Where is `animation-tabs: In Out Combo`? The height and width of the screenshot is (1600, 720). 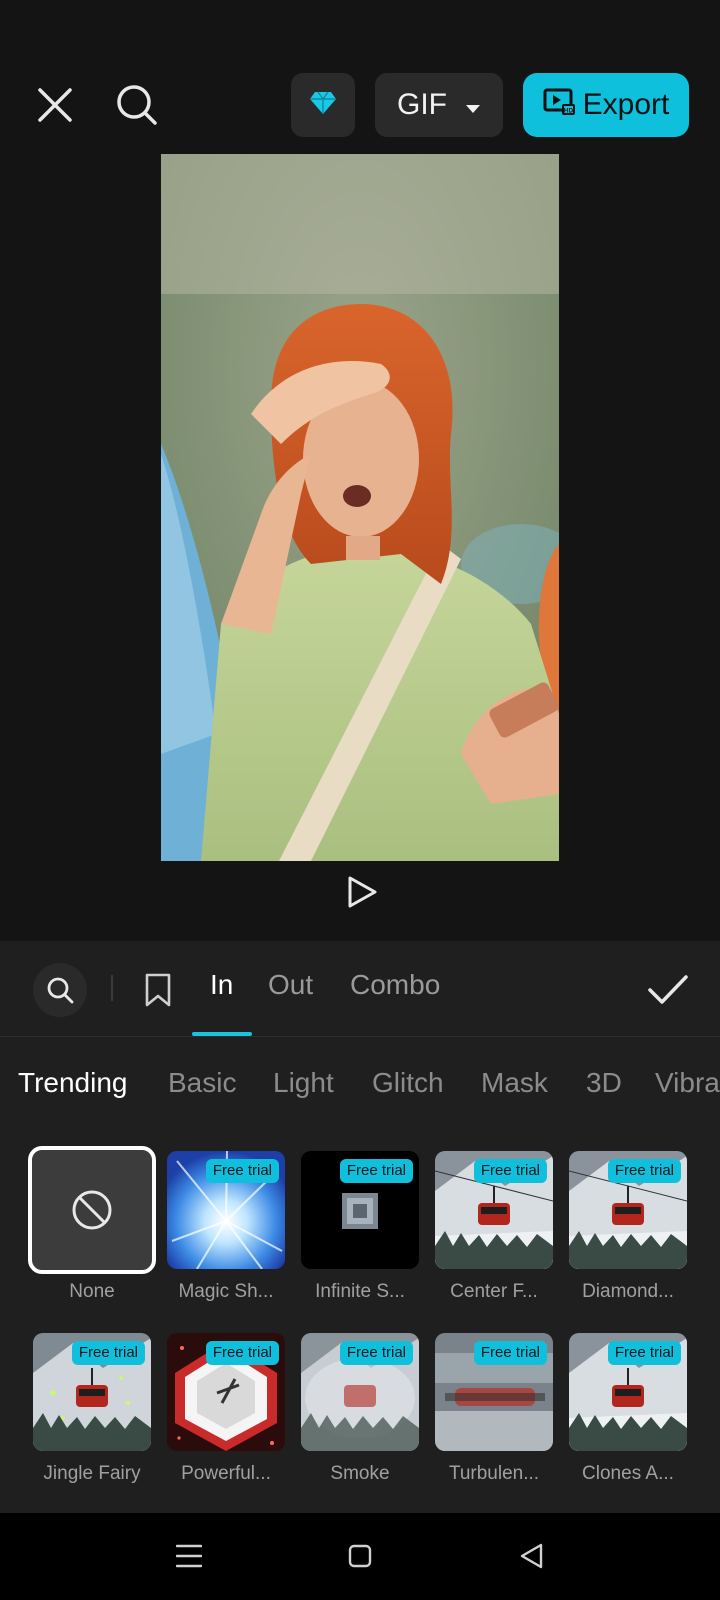
animation-tabs: In Out Combo is located at coordinates (360, 989).